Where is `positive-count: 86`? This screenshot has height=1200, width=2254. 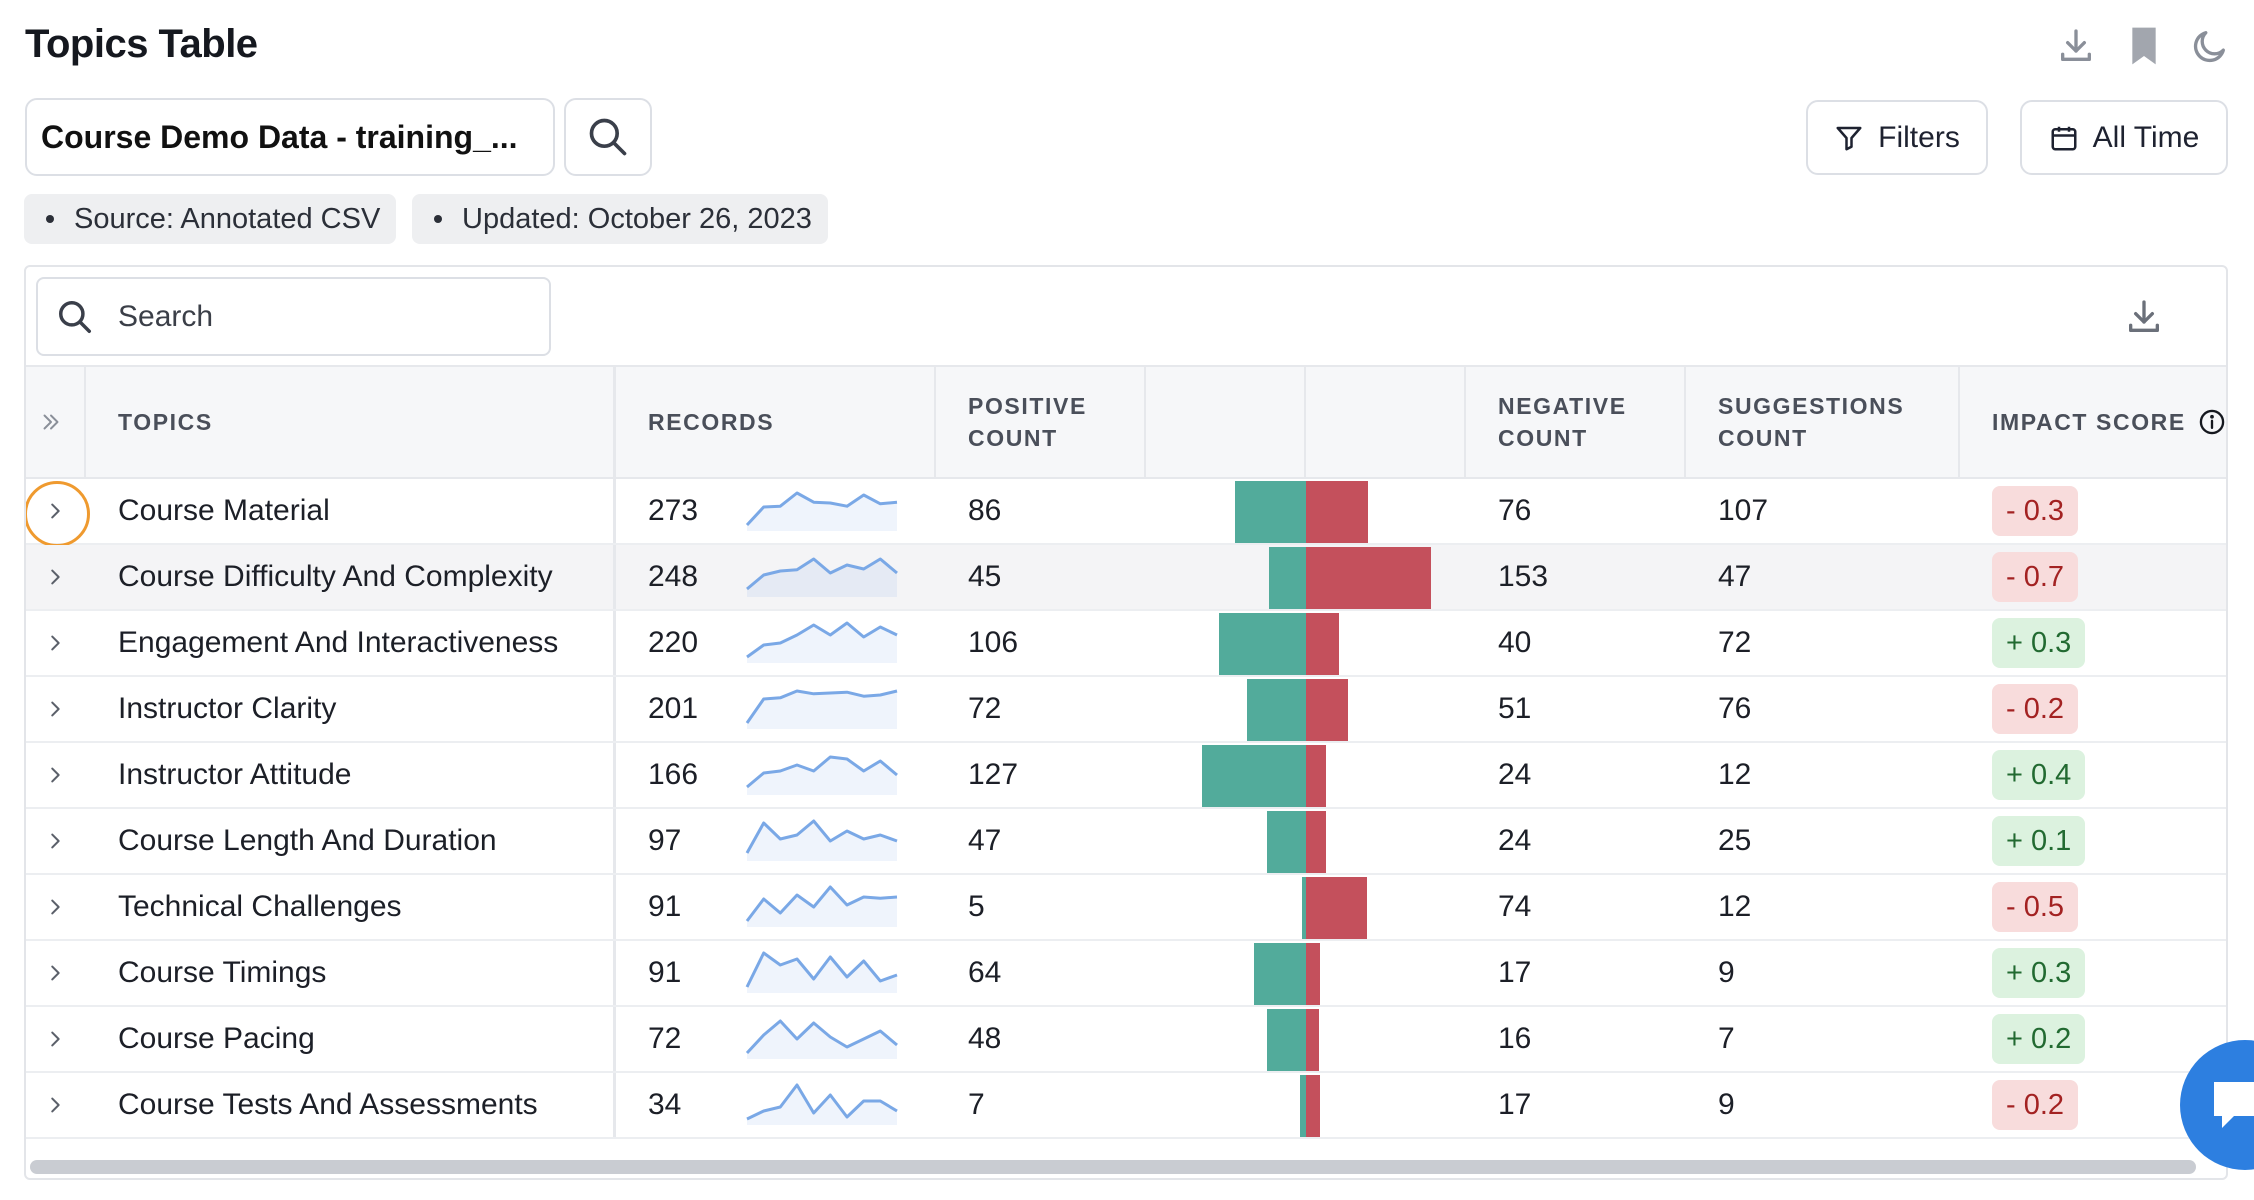
positive-count: 86 is located at coordinates (985, 510).